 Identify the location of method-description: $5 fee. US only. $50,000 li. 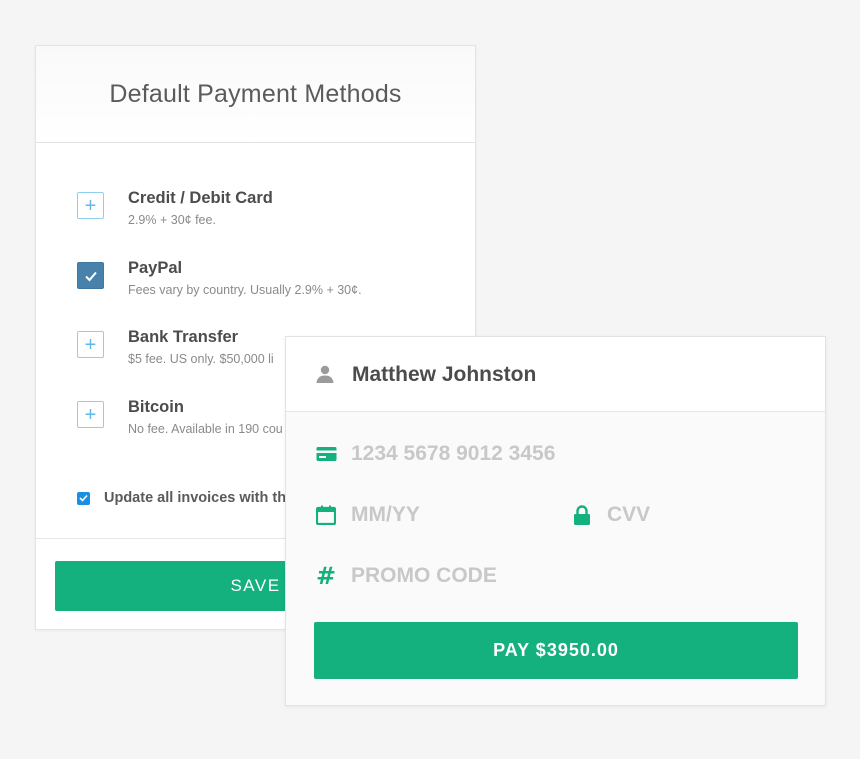
(201, 359).